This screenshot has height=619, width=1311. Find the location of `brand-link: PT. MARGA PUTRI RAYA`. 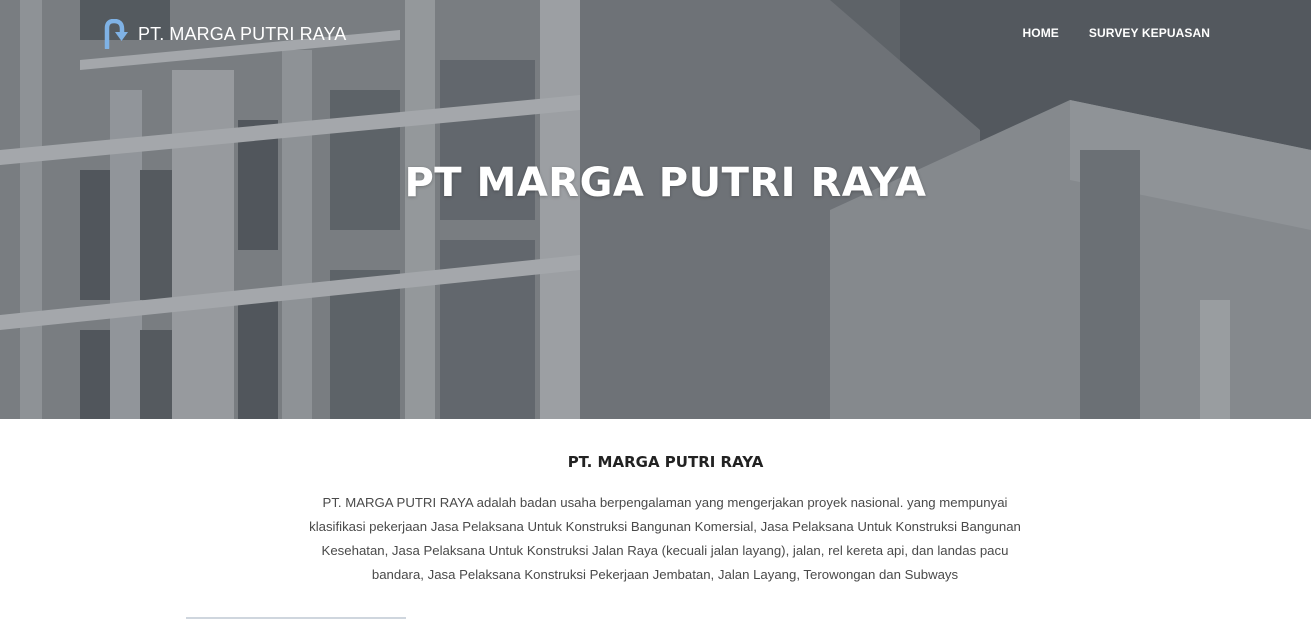

brand-link: PT. MARGA PUTRI RAYA is located at coordinates (225, 34).